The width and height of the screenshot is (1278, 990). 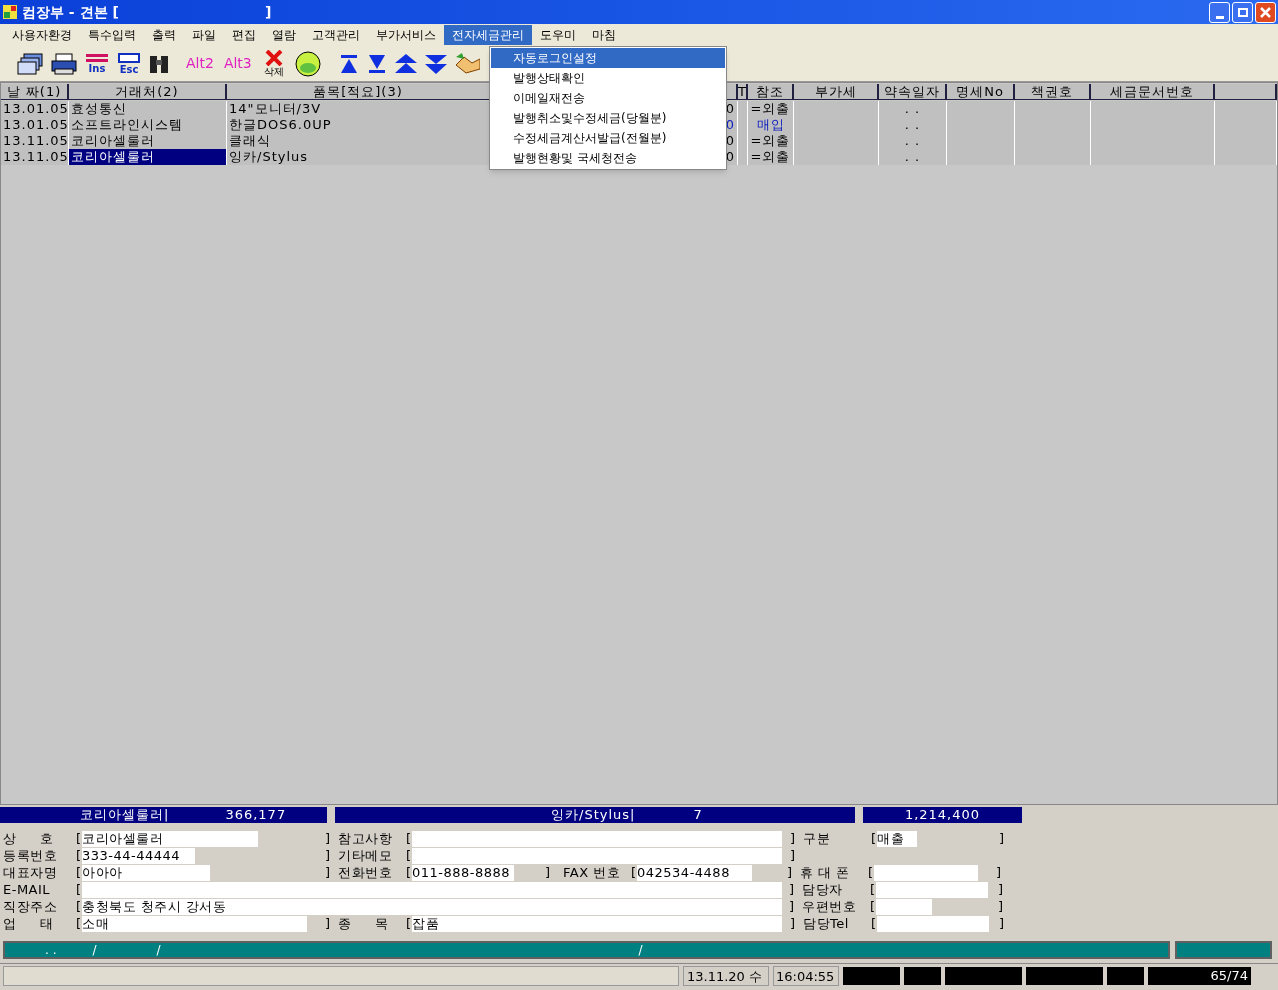 I want to click on menu-item: 사용자환경, so click(x=42, y=35).